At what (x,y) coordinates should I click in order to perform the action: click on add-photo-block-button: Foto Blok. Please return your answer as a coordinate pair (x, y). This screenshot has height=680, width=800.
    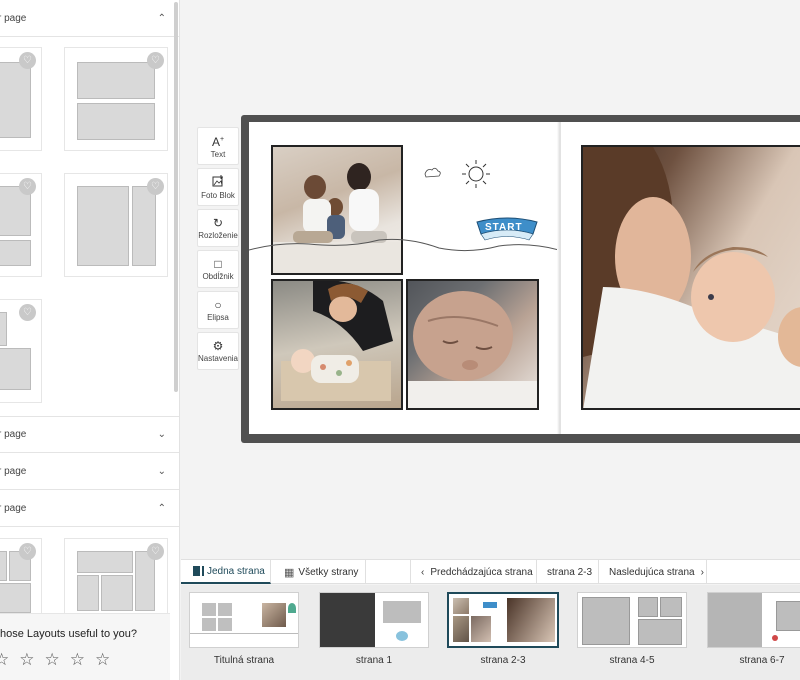
    Looking at the image, I should click on (218, 187).